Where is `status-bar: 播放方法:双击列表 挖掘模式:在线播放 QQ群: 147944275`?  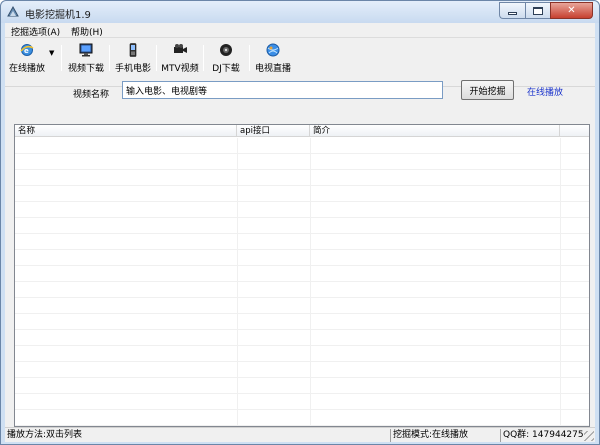
status-bar: 播放方法:双击列表 挖掘模式:在线播放 QQ群: 147944275 is located at coordinates (300, 434).